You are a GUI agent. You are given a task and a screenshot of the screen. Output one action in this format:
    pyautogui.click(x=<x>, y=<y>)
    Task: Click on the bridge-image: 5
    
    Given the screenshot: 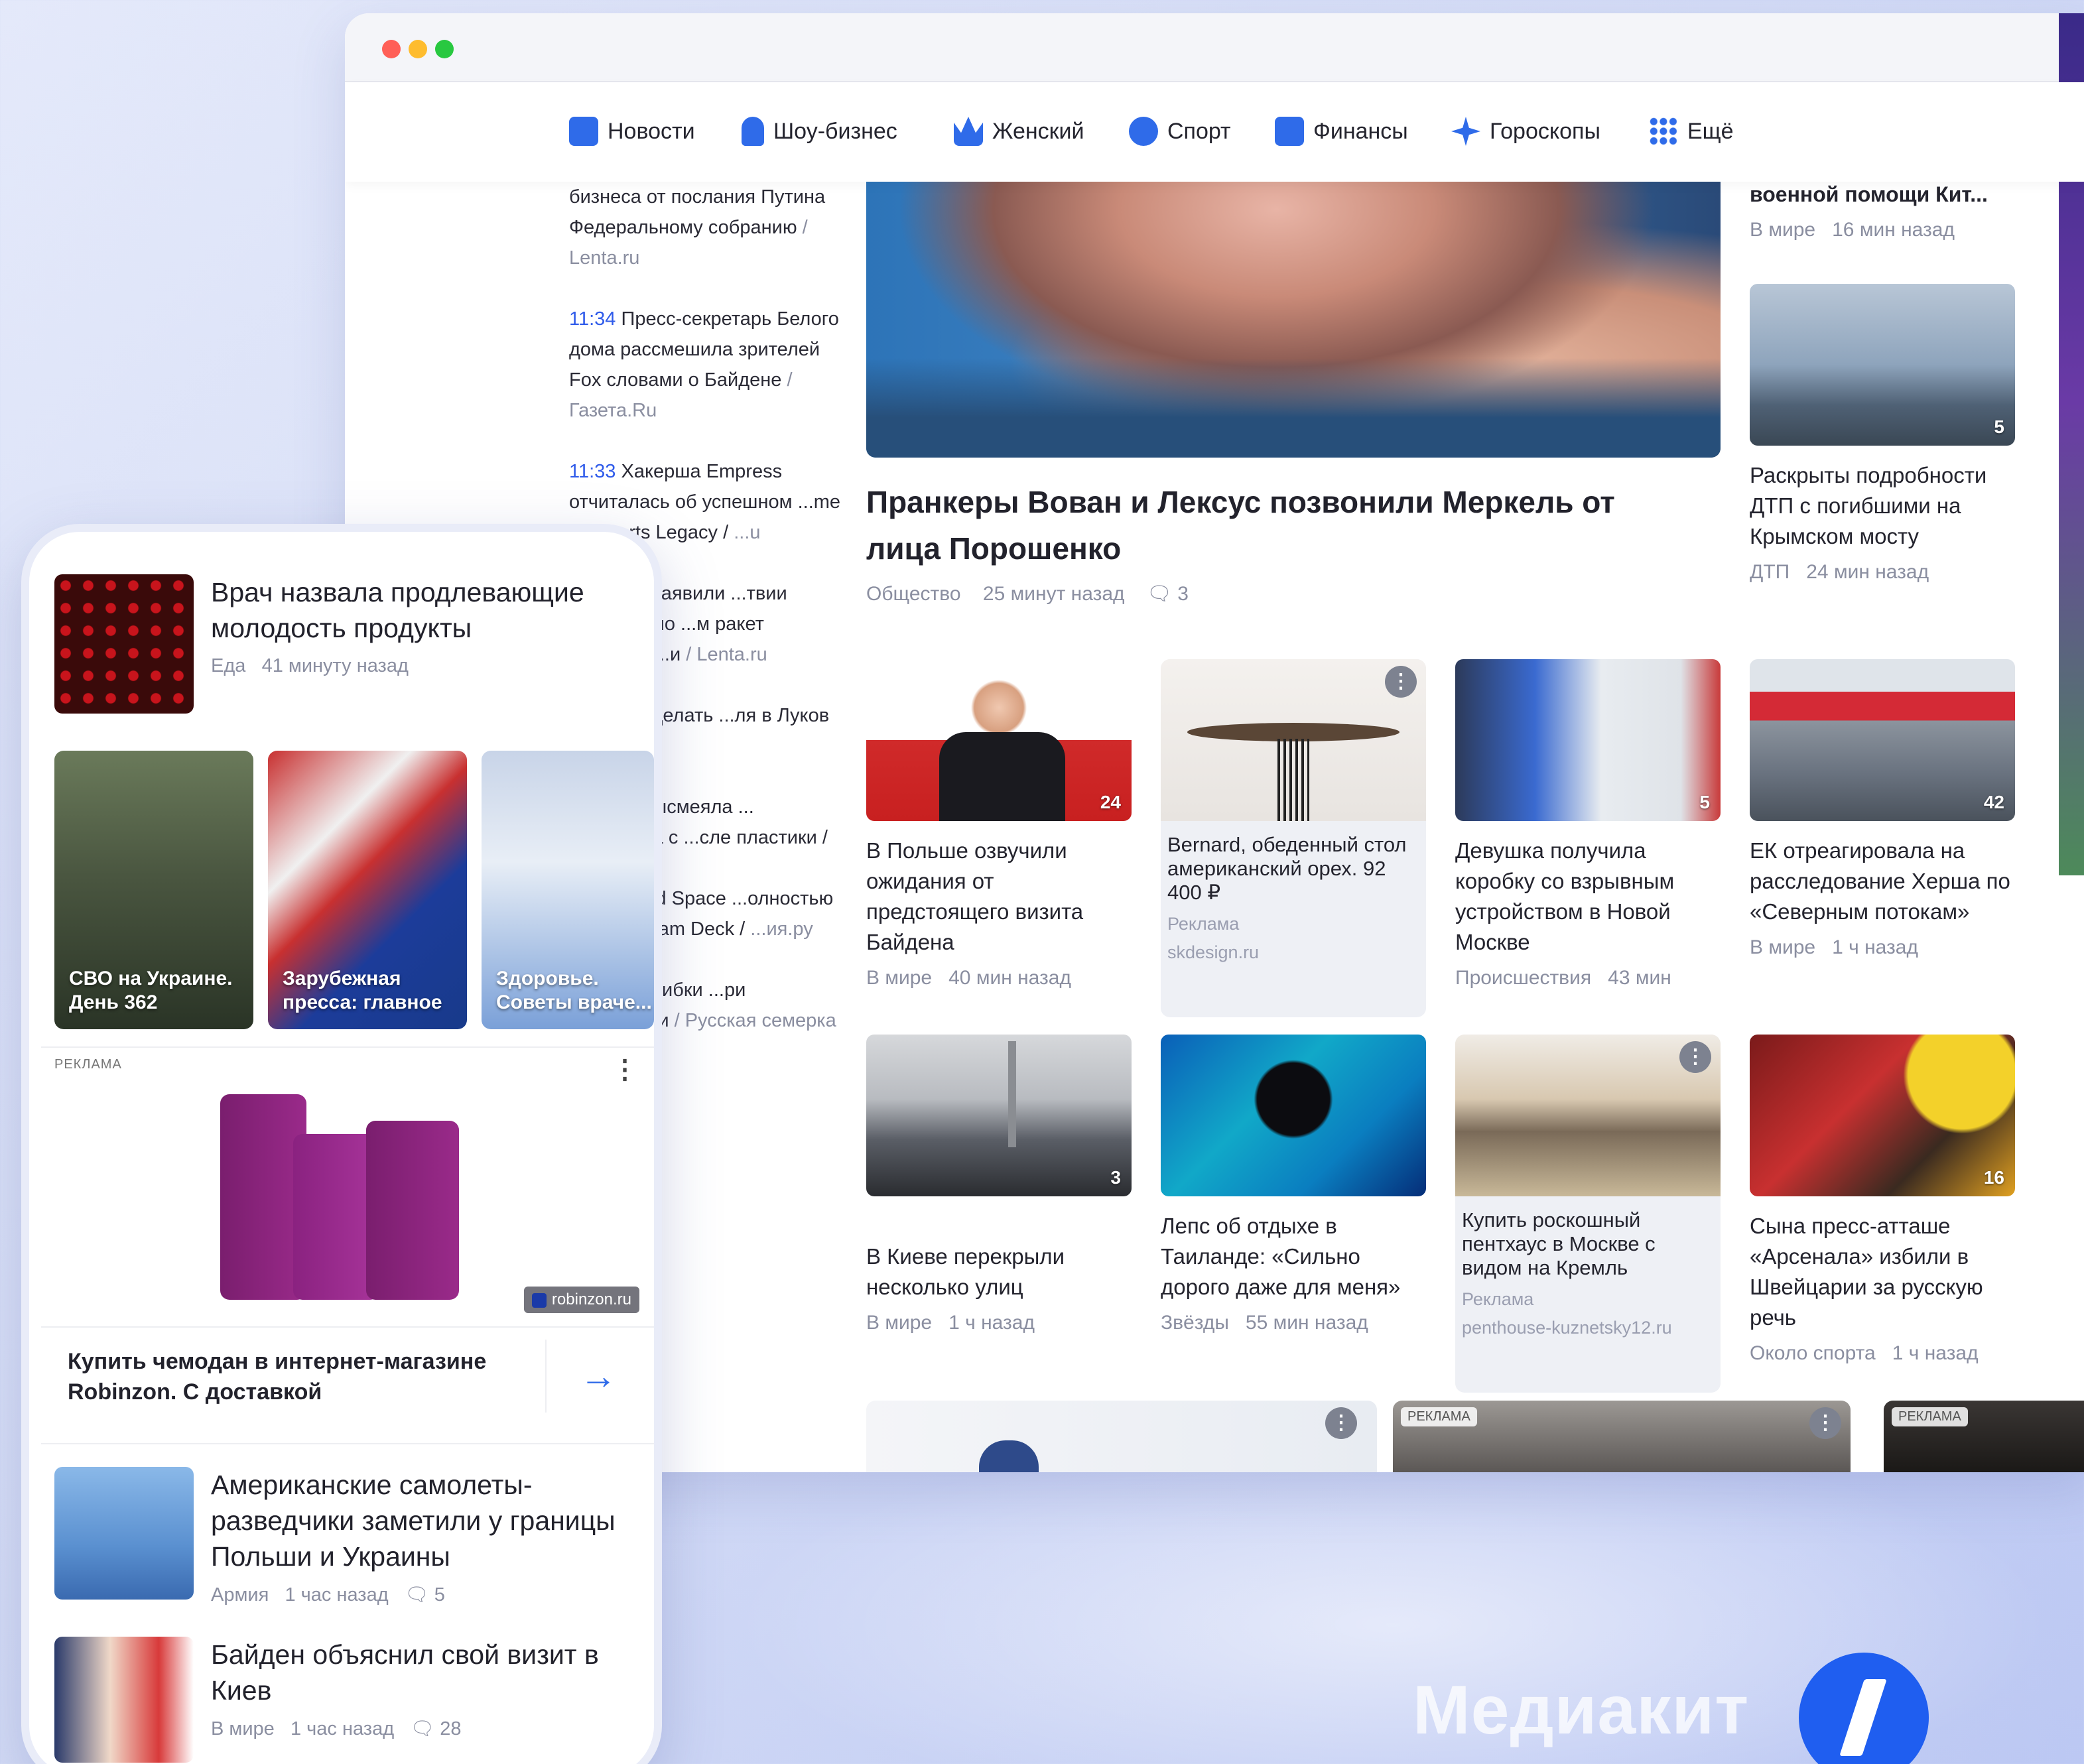 What is the action you would take?
    pyautogui.click(x=1882, y=365)
    